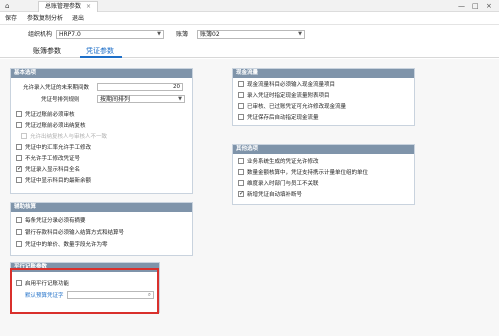 The image size is (499, 336). I want to click on checkbox-row: ✓ 新增凭证自动填补断号, so click(270, 195).